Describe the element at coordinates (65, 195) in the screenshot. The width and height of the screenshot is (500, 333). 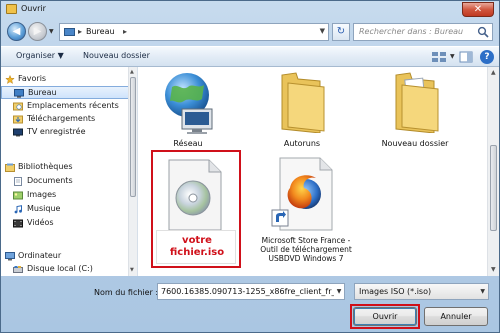
I see `sidebar-item-images: Images` at that location.